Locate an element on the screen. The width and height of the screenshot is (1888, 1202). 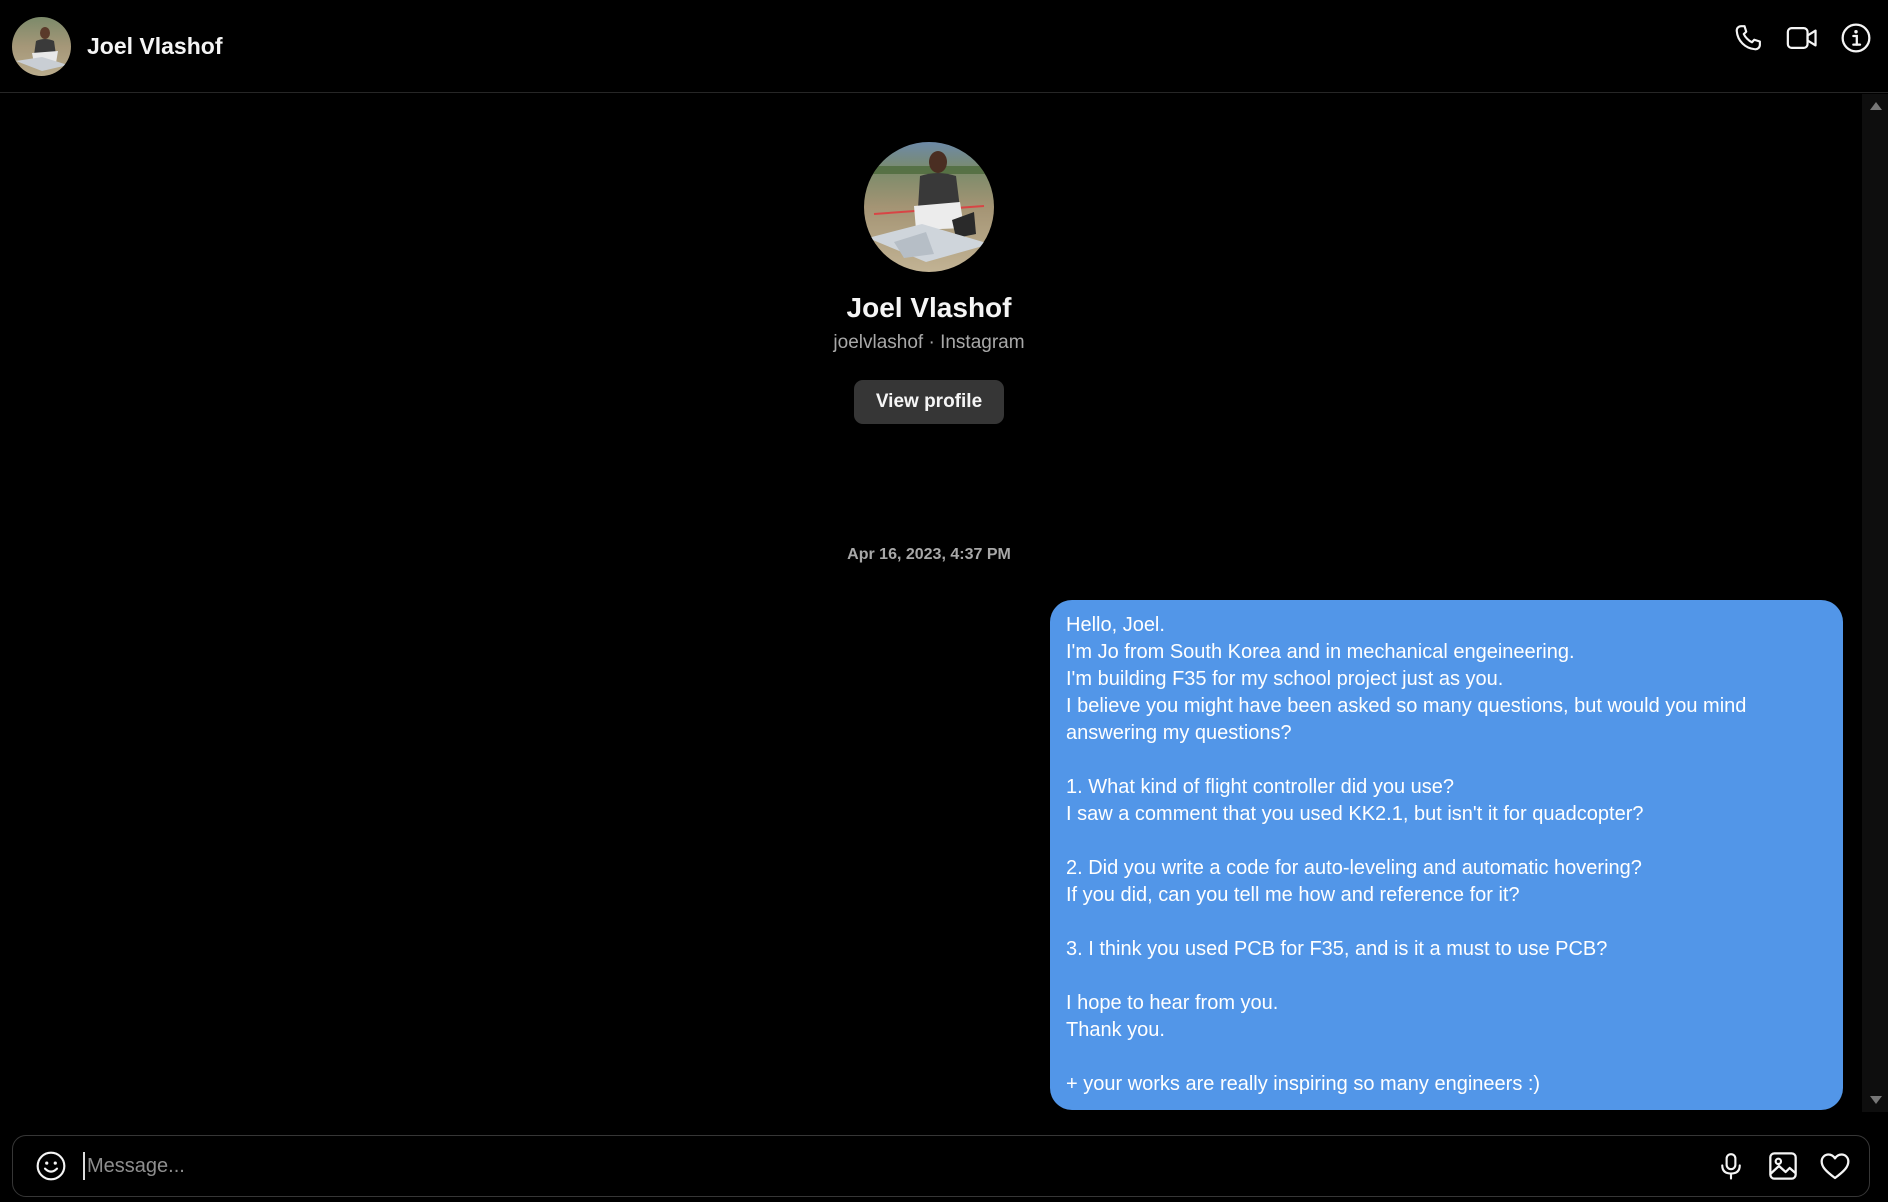
microphone-icon is located at coordinates (1731, 1166).